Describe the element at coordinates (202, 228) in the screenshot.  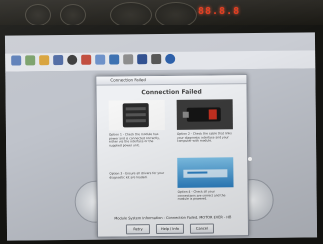
I see `cancel-button: Cancel` at that location.